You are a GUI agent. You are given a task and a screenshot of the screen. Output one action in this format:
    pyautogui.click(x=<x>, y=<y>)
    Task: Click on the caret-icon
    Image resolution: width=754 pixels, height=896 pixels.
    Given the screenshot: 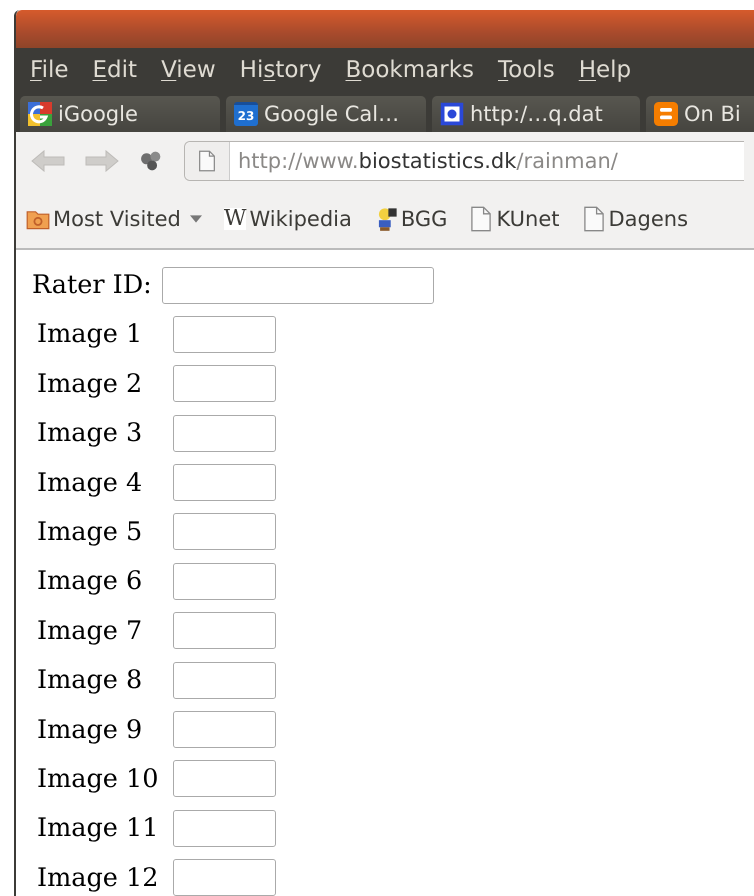 What is the action you would take?
    pyautogui.click(x=196, y=219)
    